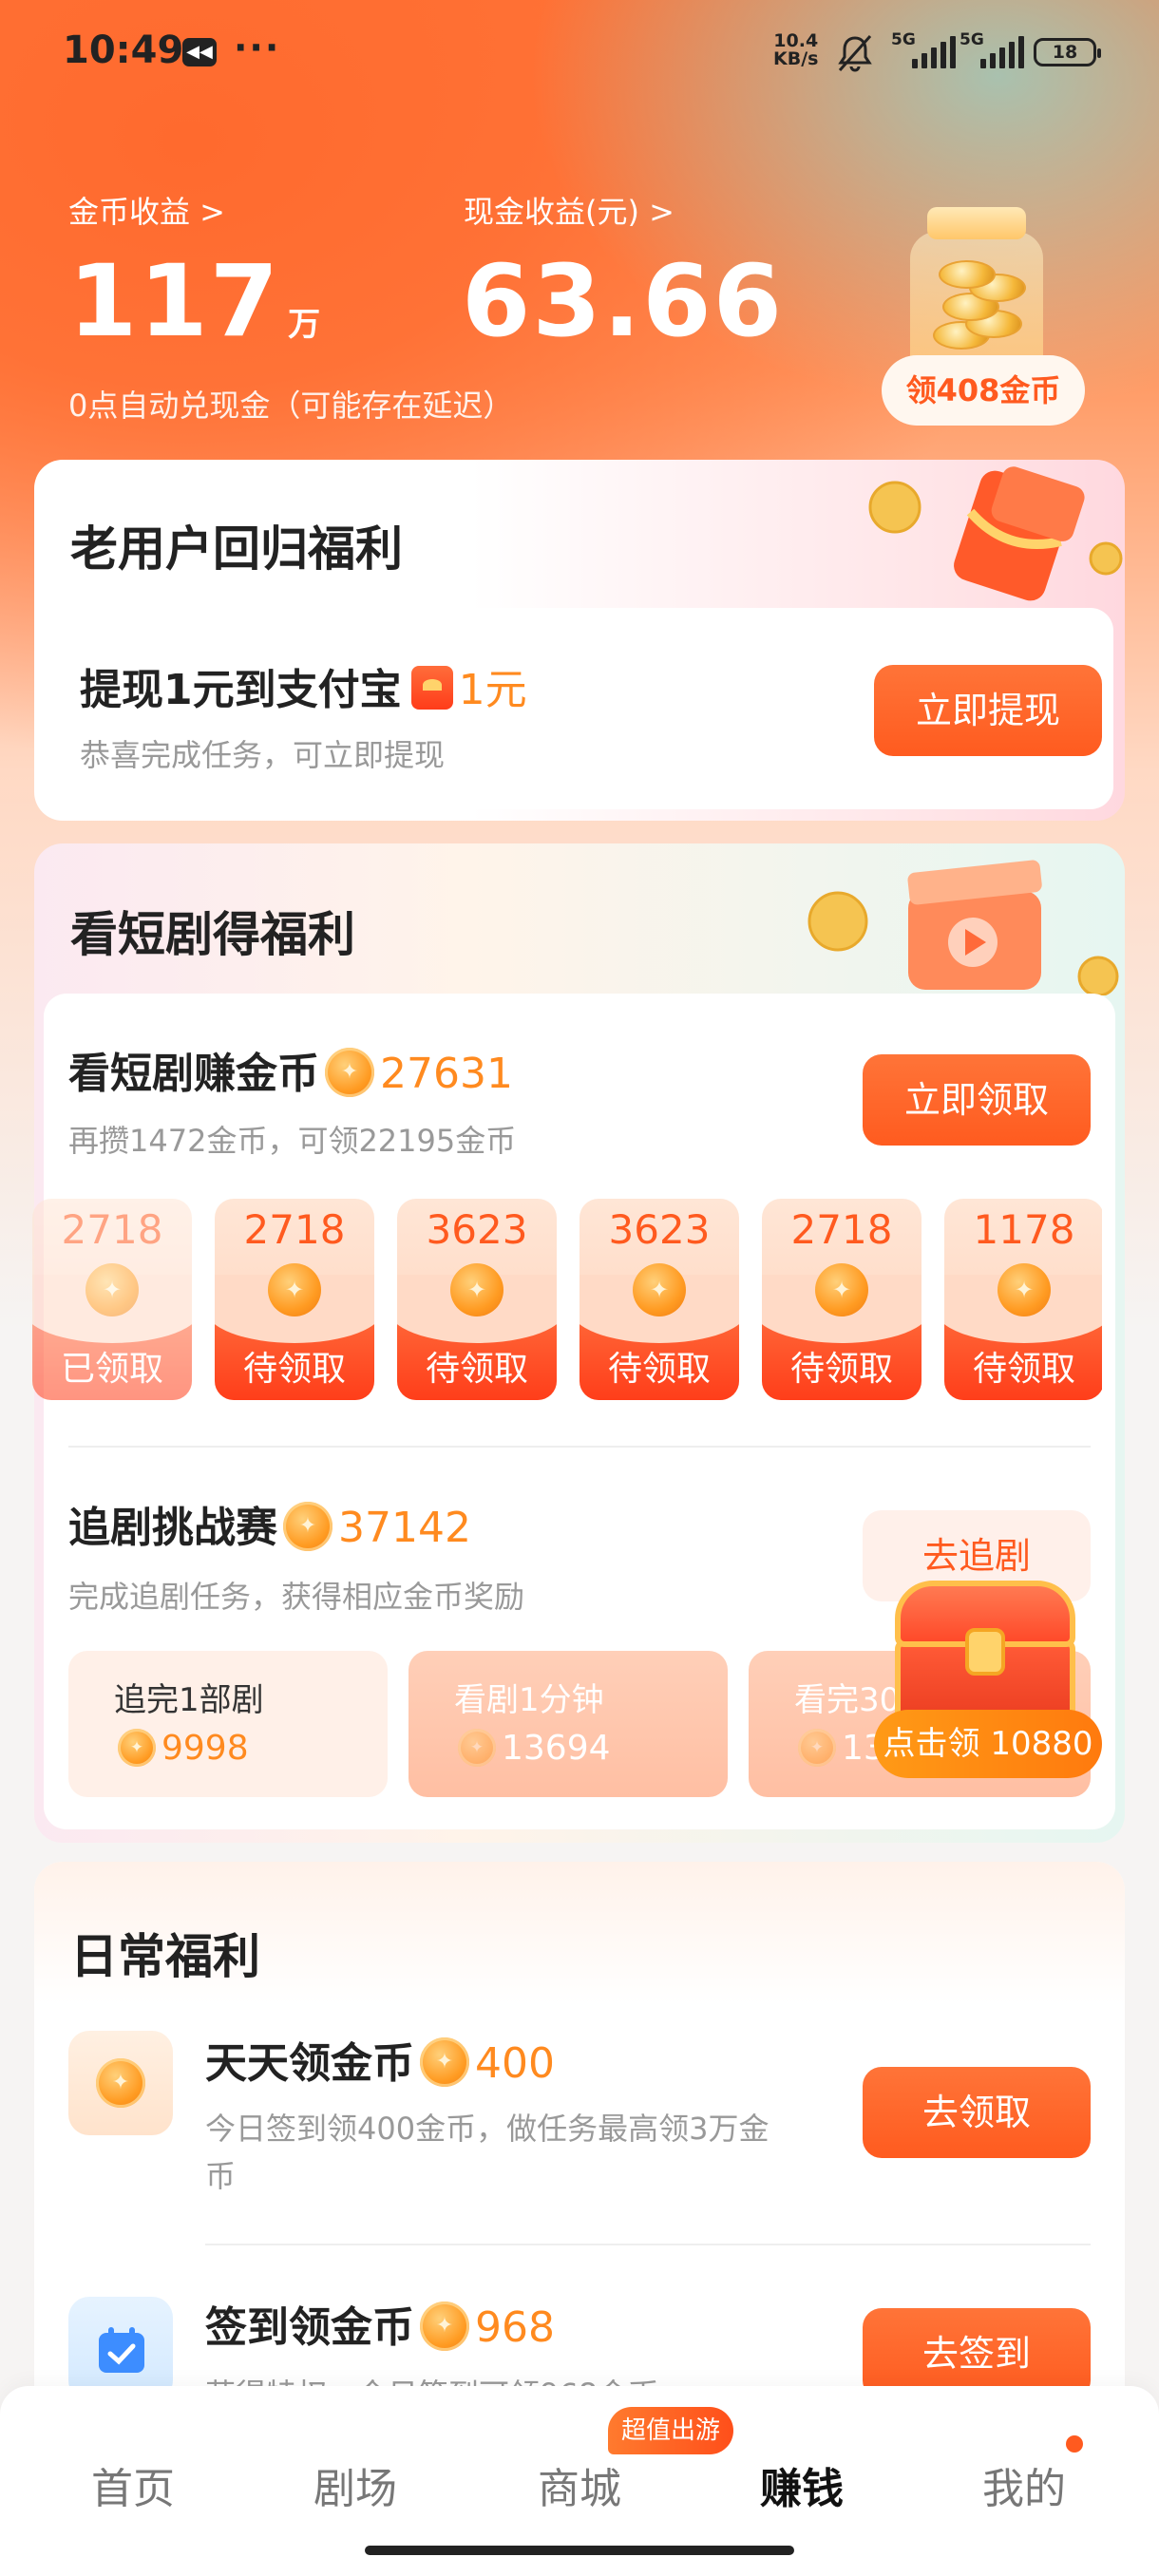 This screenshot has height=2576, width=1159. Describe the element at coordinates (1002, 52) in the screenshot. I see `signal-2-icon` at that location.